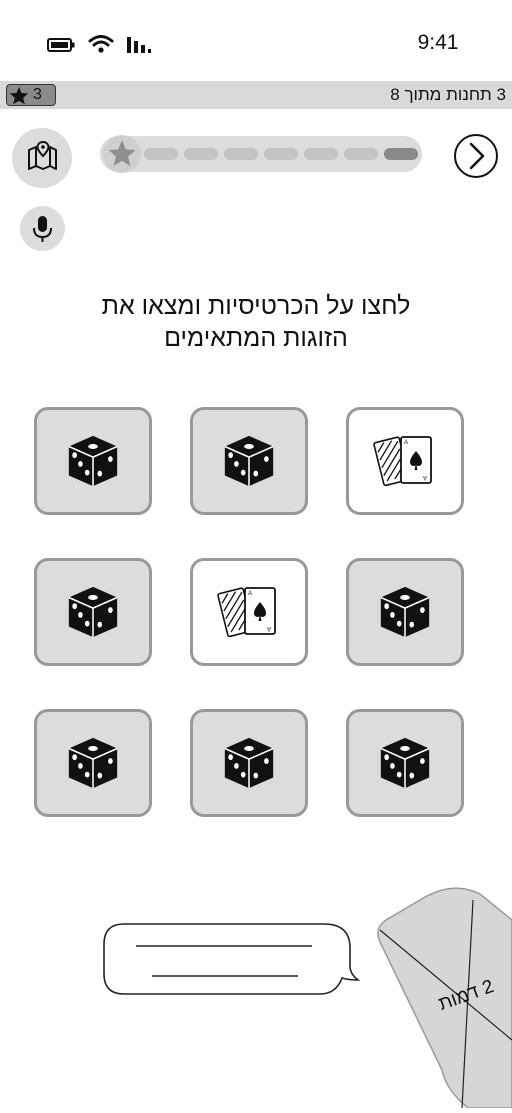  I want to click on star-icon, so click(19, 95).